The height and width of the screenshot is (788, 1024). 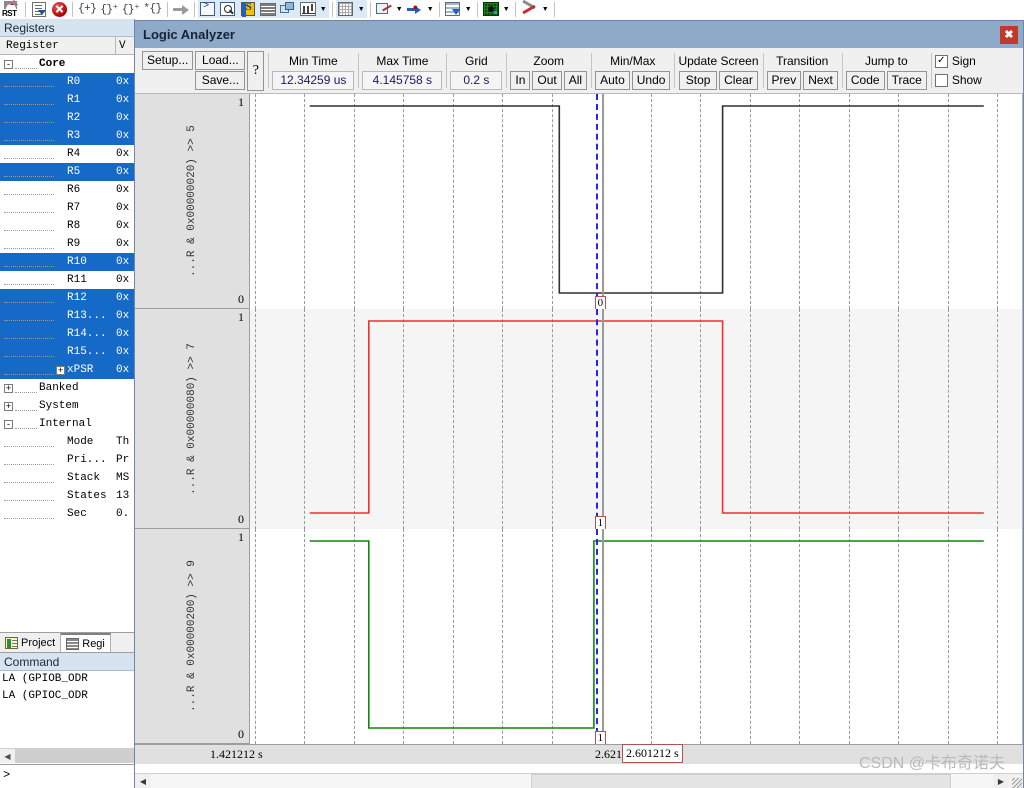 What do you see at coordinates (906, 80) in the screenshot?
I see `jump-trace-button: Trace` at bounding box center [906, 80].